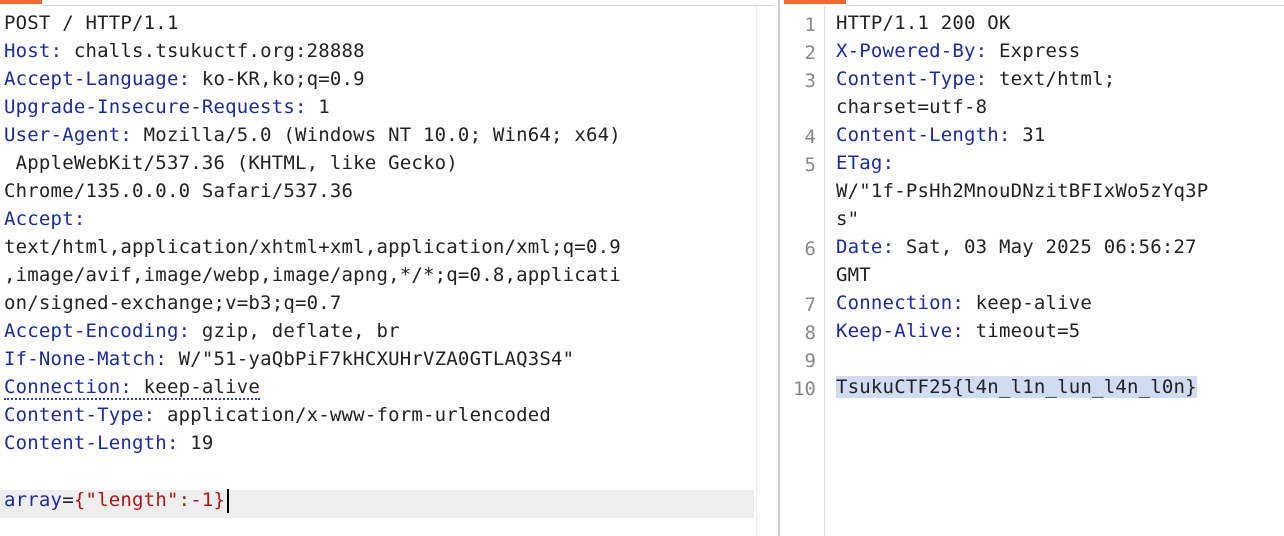 The height and width of the screenshot is (536, 1284). I want to click on line-number-gutter, so click(824, 271).